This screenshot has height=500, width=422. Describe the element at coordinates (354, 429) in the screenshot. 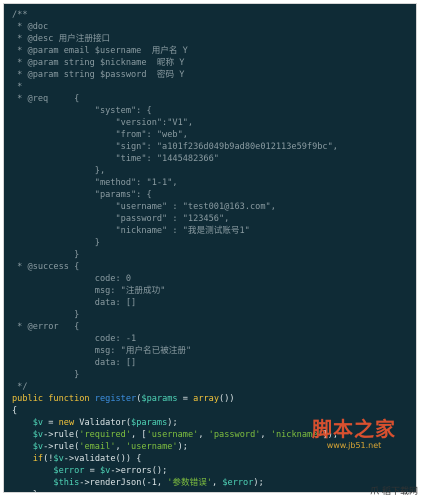

I see `watermark-title: 脚本之家` at that location.